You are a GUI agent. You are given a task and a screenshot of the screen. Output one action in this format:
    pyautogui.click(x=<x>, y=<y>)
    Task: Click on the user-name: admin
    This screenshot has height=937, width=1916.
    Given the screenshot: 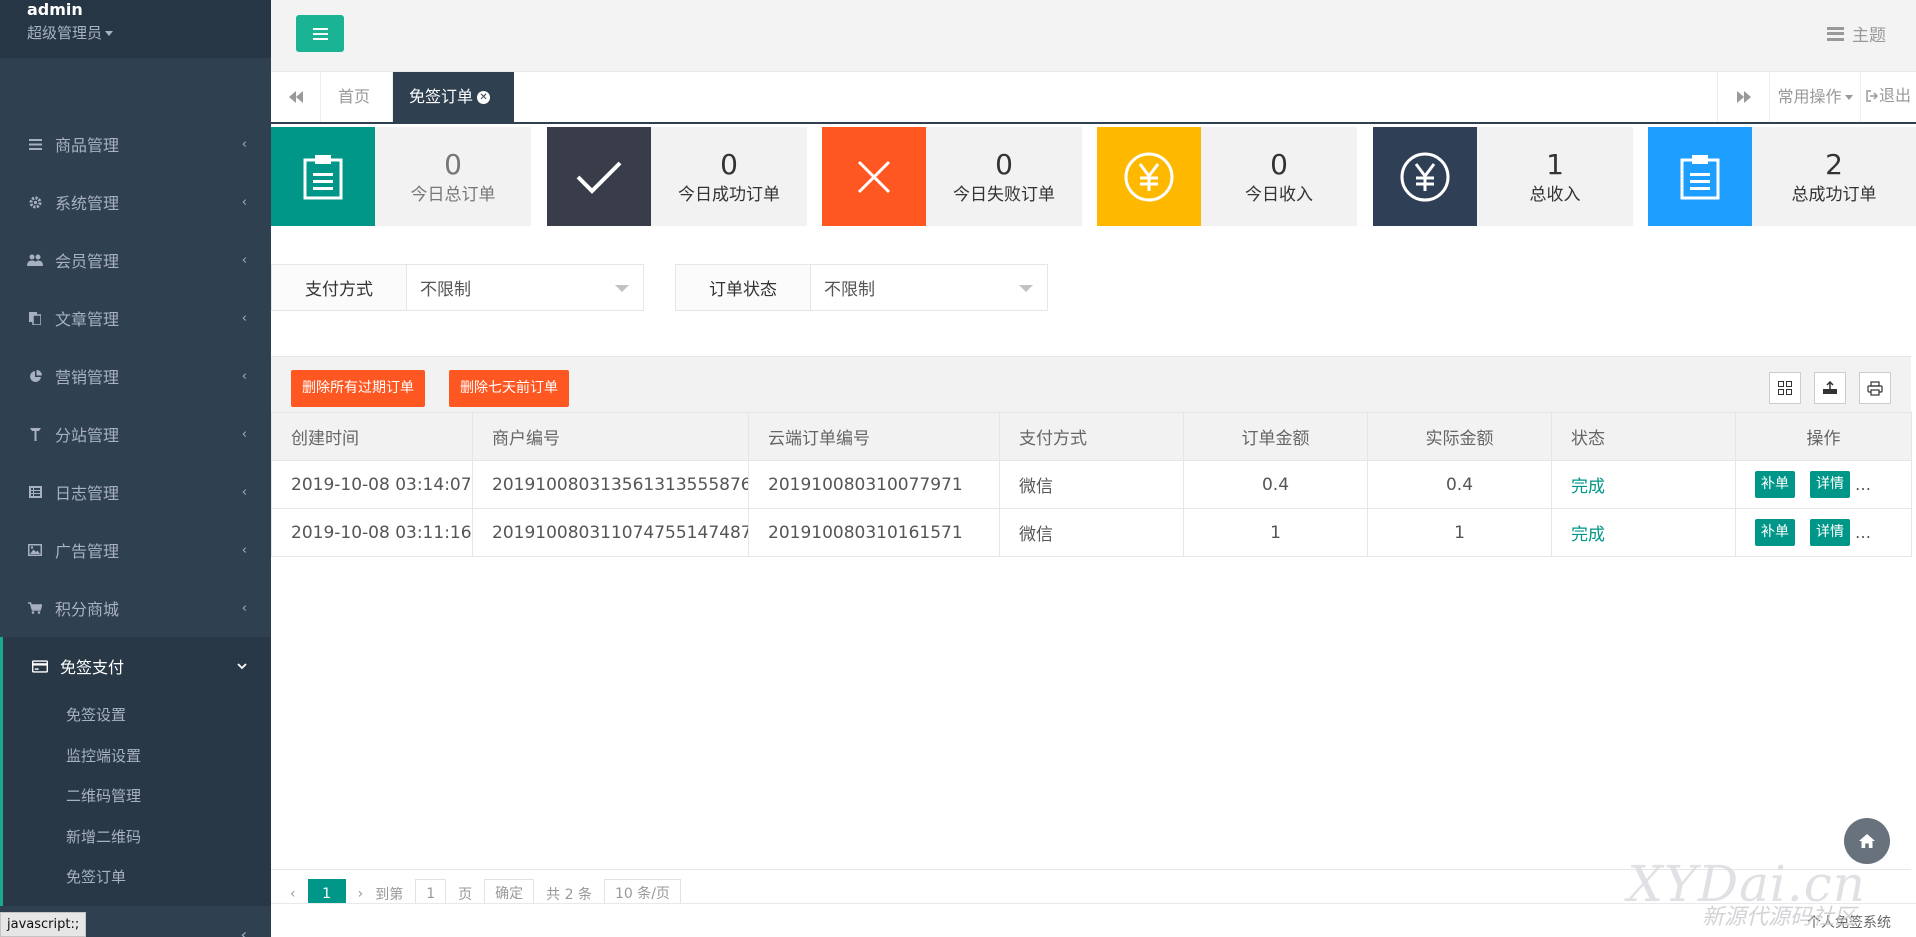 What is the action you would take?
    pyautogui.click(x=55, y=9)
    